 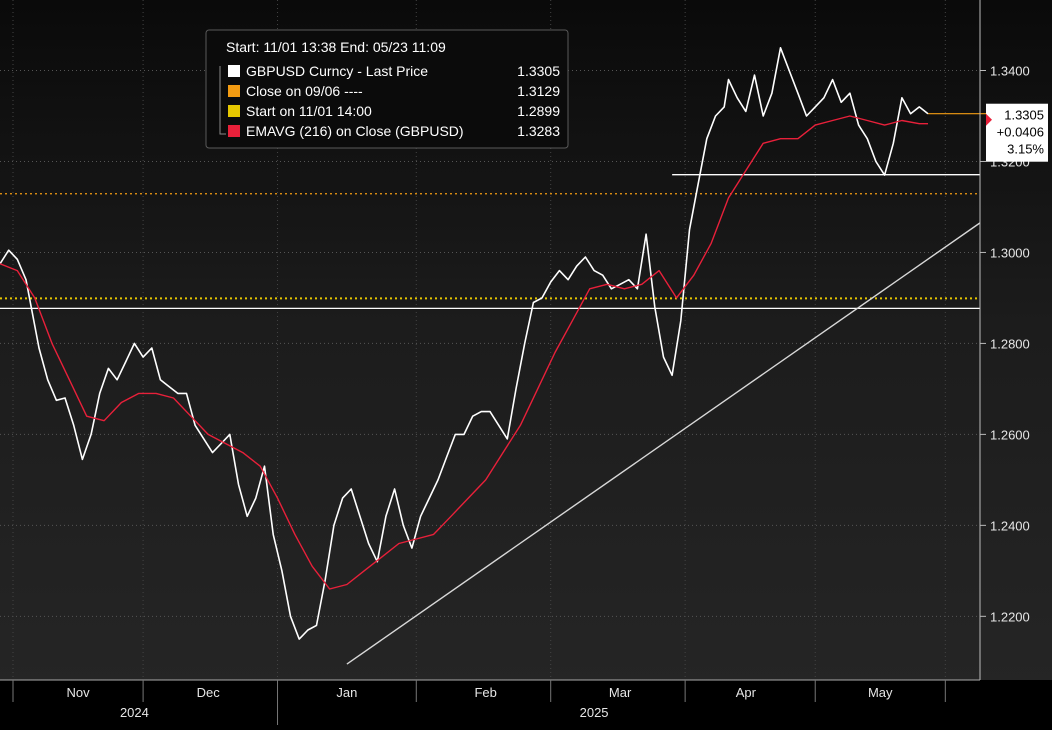 I want to click on x-axis-band, so click(x=526, y=702).